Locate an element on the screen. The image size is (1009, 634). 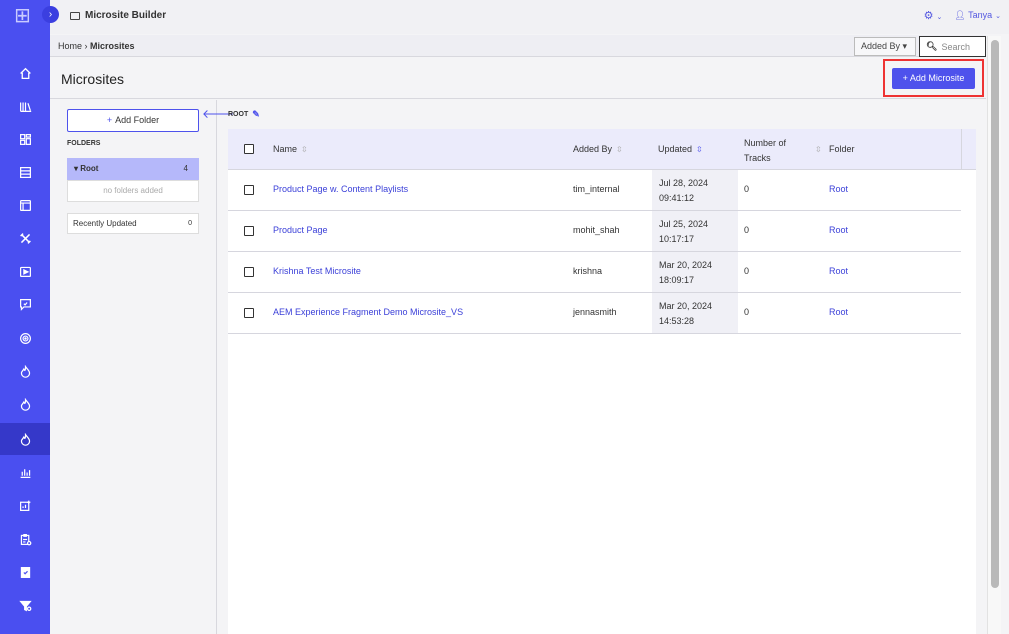
sort-icon: ⇳ is located at coordinates (818, 149).